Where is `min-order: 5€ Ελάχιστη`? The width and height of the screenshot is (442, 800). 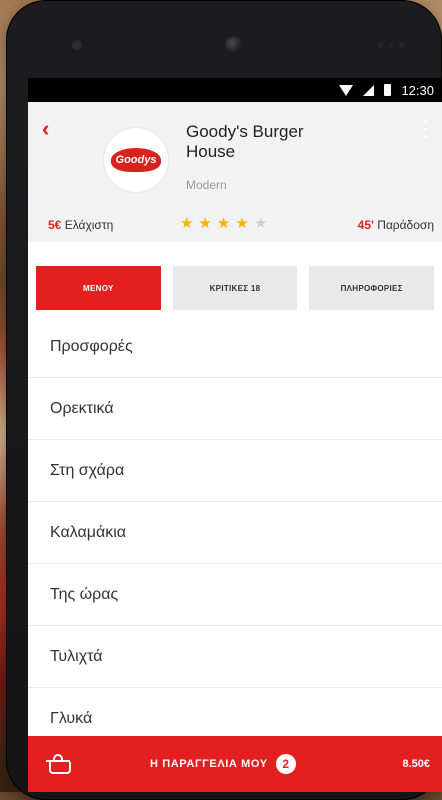
min-order: 5€ Ελάχιστη is located at coordinates (80, 225).